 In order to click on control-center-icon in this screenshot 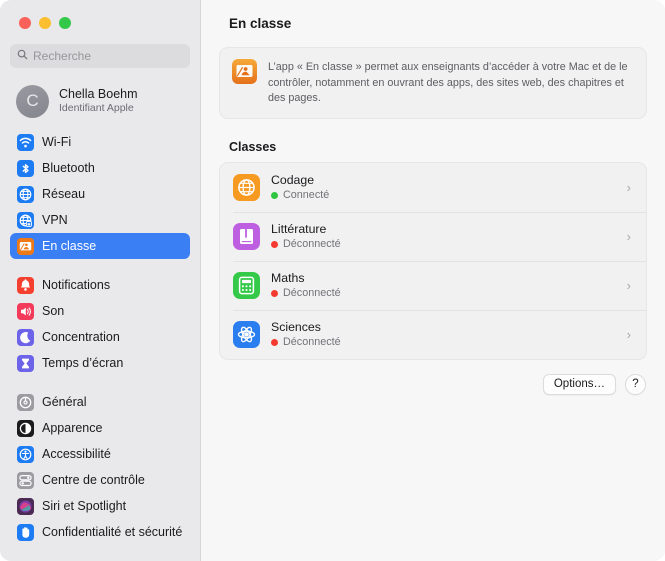, I will do `click(25, 480)`.